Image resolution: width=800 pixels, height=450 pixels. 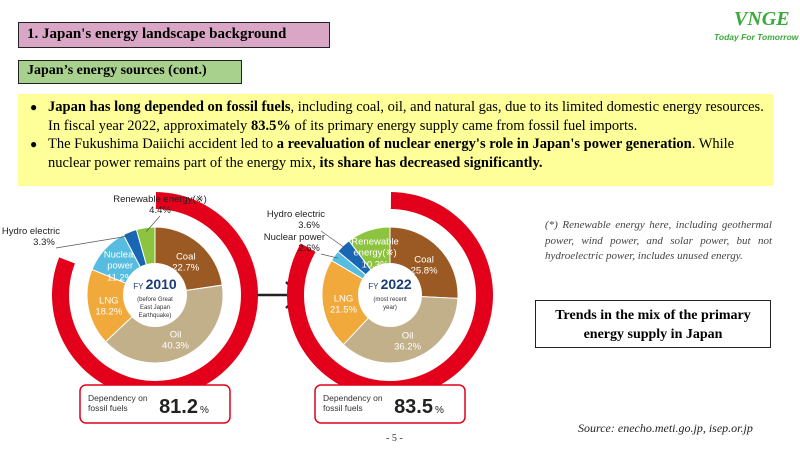 What do you see at coordinates (155, 316) in the screenshot?
I see `center-note: Earthquake)` at bounding box center [155, 316].